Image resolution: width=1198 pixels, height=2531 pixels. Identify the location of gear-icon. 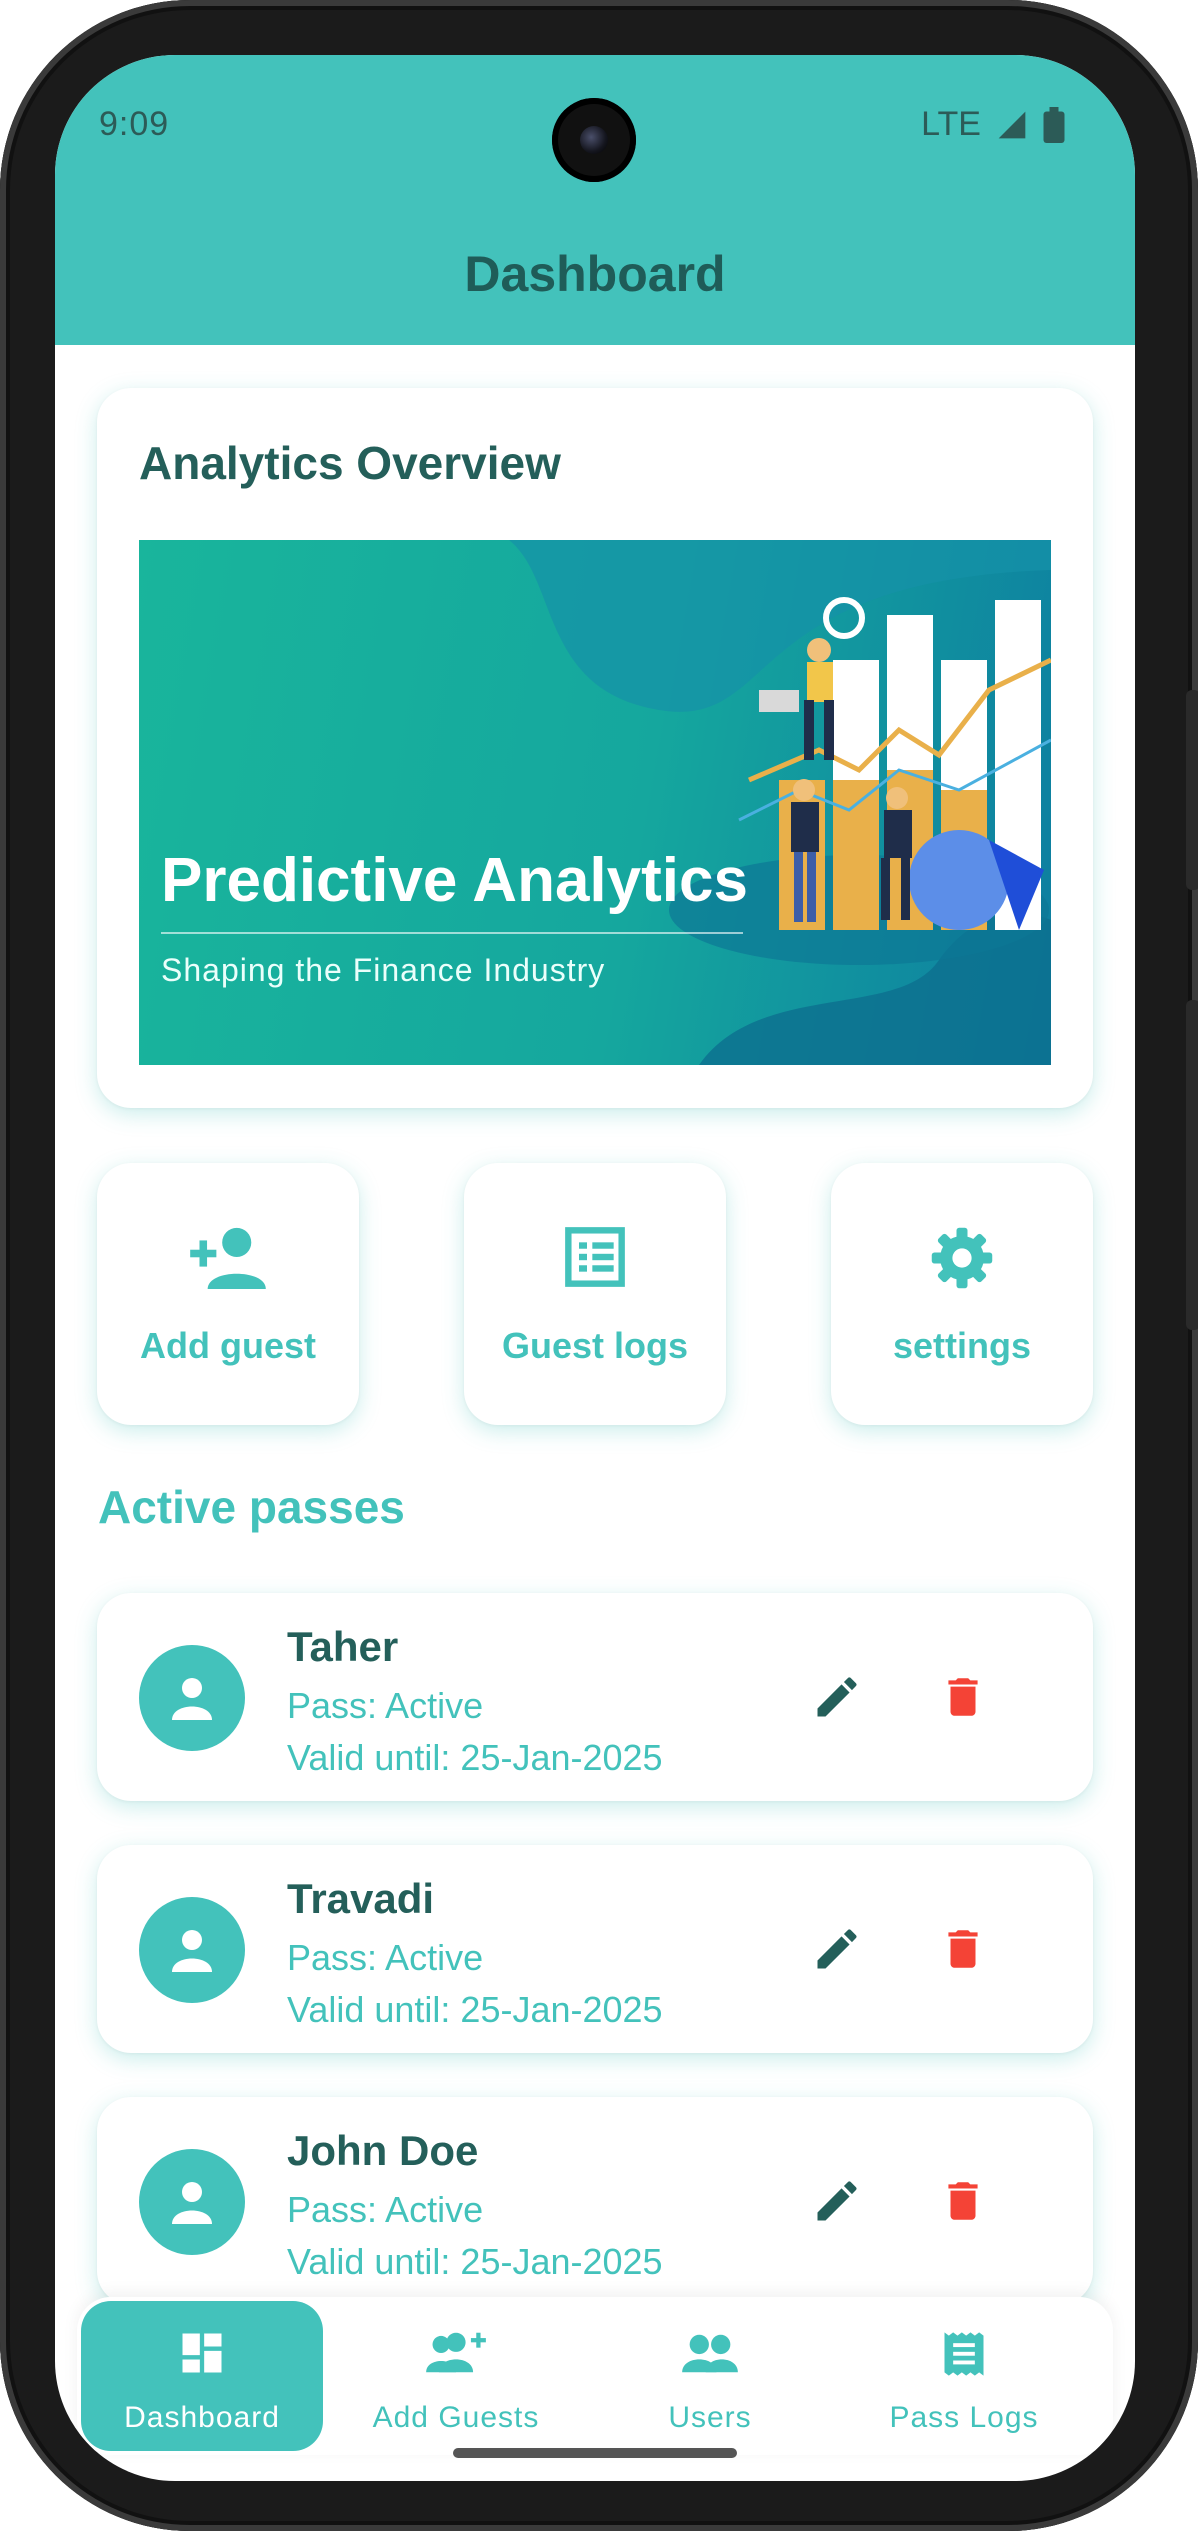
(962, 1258).